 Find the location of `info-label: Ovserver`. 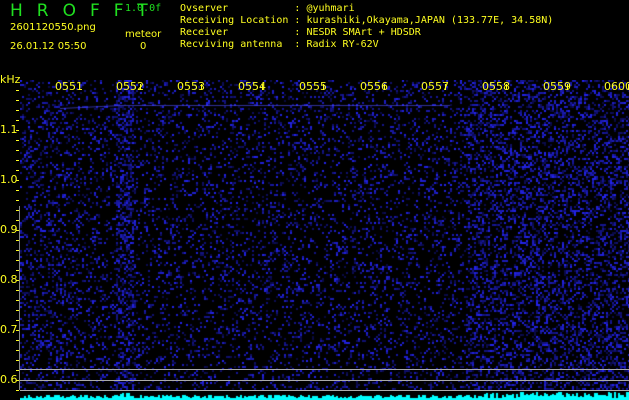

info-label: Ovserver is located at coordinates (237, 8).